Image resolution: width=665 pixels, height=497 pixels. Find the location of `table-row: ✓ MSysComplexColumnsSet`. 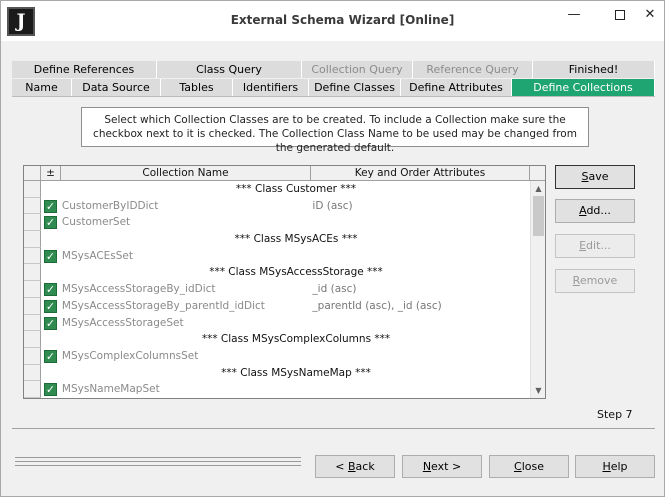

table-row: ✓ MSysComplexColumnsSet is located at coordinates (276, 356).